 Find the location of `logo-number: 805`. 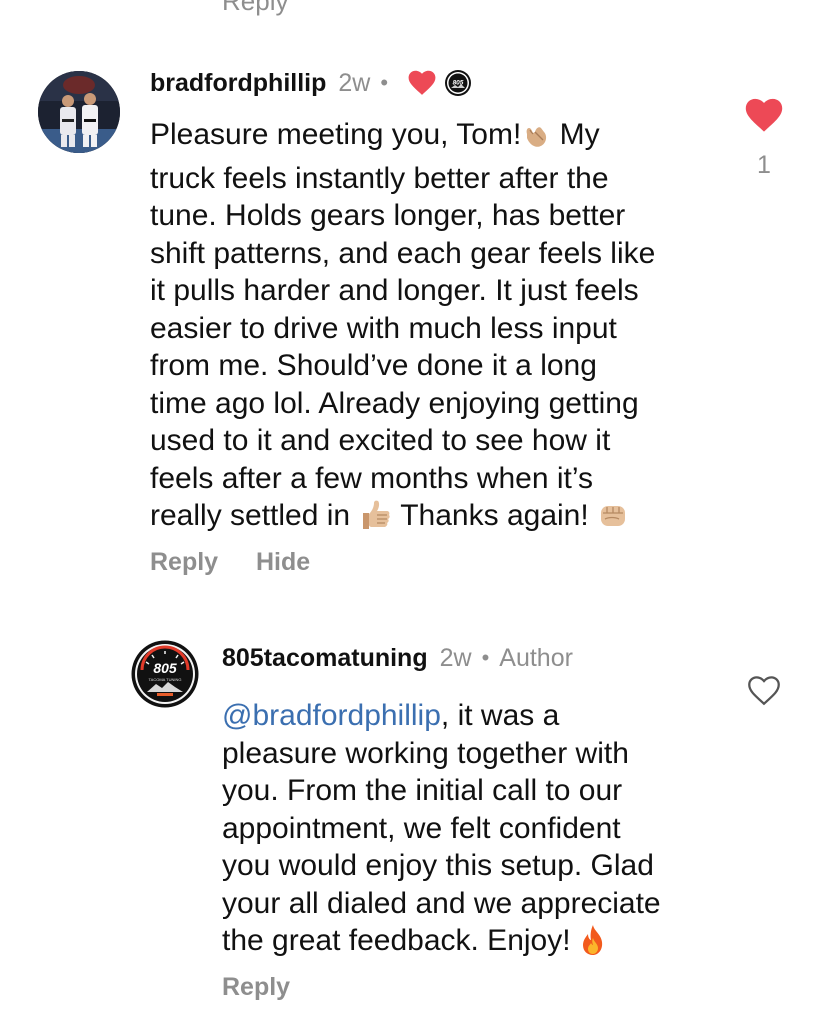

logo-number: 805 is located at coordinates (165, 668).